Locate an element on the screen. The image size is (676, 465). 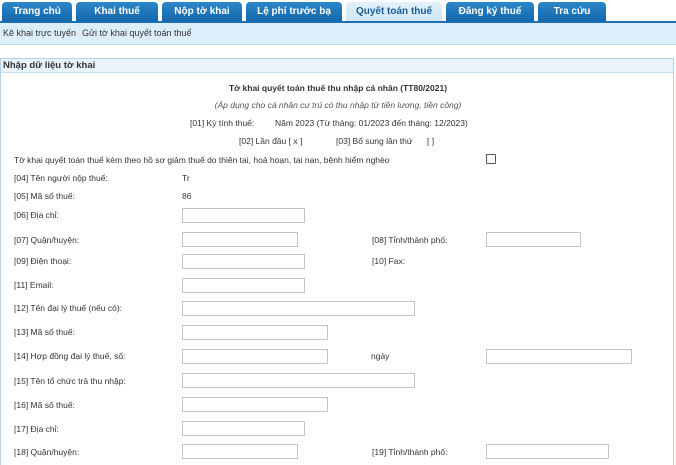
first-time-label: [02] Lần đầu [ x ] is located at coordinates (271, 141).